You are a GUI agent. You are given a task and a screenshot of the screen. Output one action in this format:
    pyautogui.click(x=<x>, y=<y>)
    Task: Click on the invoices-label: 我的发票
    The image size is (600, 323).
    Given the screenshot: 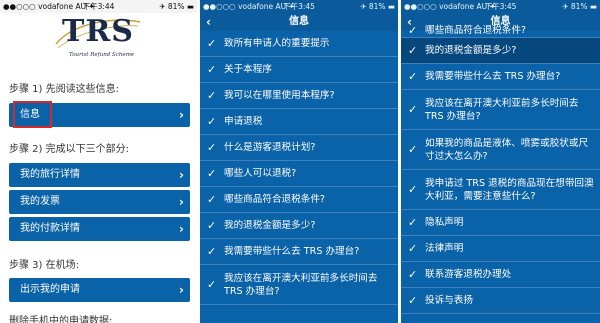 What is the action you would take?
    pyautogui.click(x=40, y=201)
    